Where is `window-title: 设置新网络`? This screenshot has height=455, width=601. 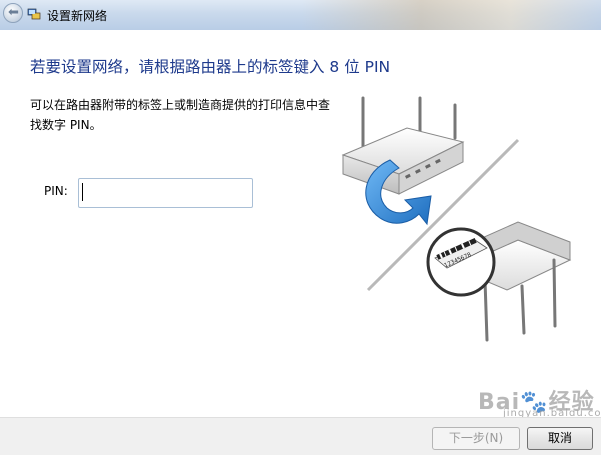 window-title: 设置新网络 is located at coordinates (77, 16).